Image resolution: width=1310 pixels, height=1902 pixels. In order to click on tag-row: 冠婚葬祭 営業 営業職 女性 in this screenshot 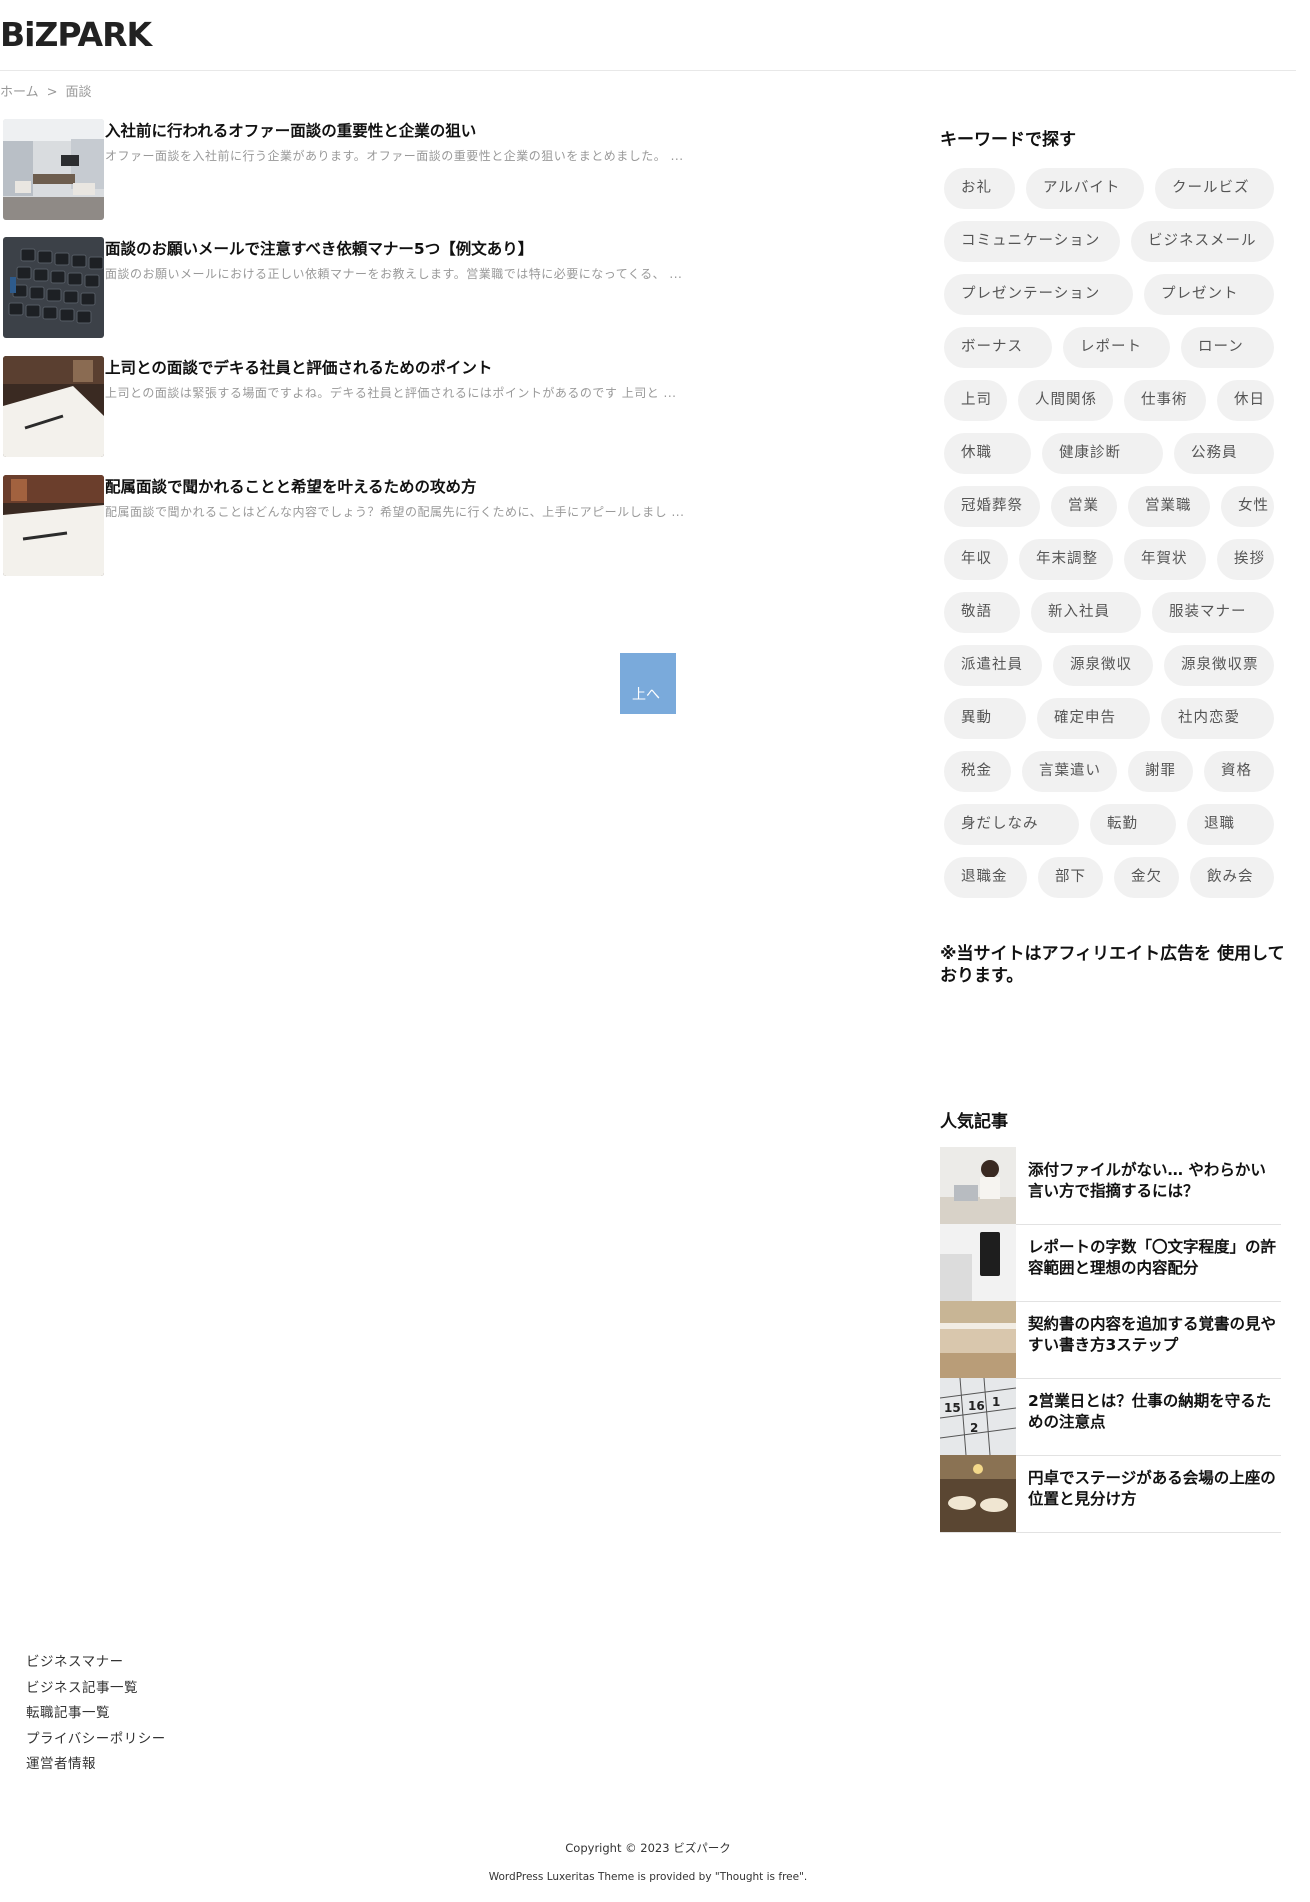, I will do `click(1109, 507)`.